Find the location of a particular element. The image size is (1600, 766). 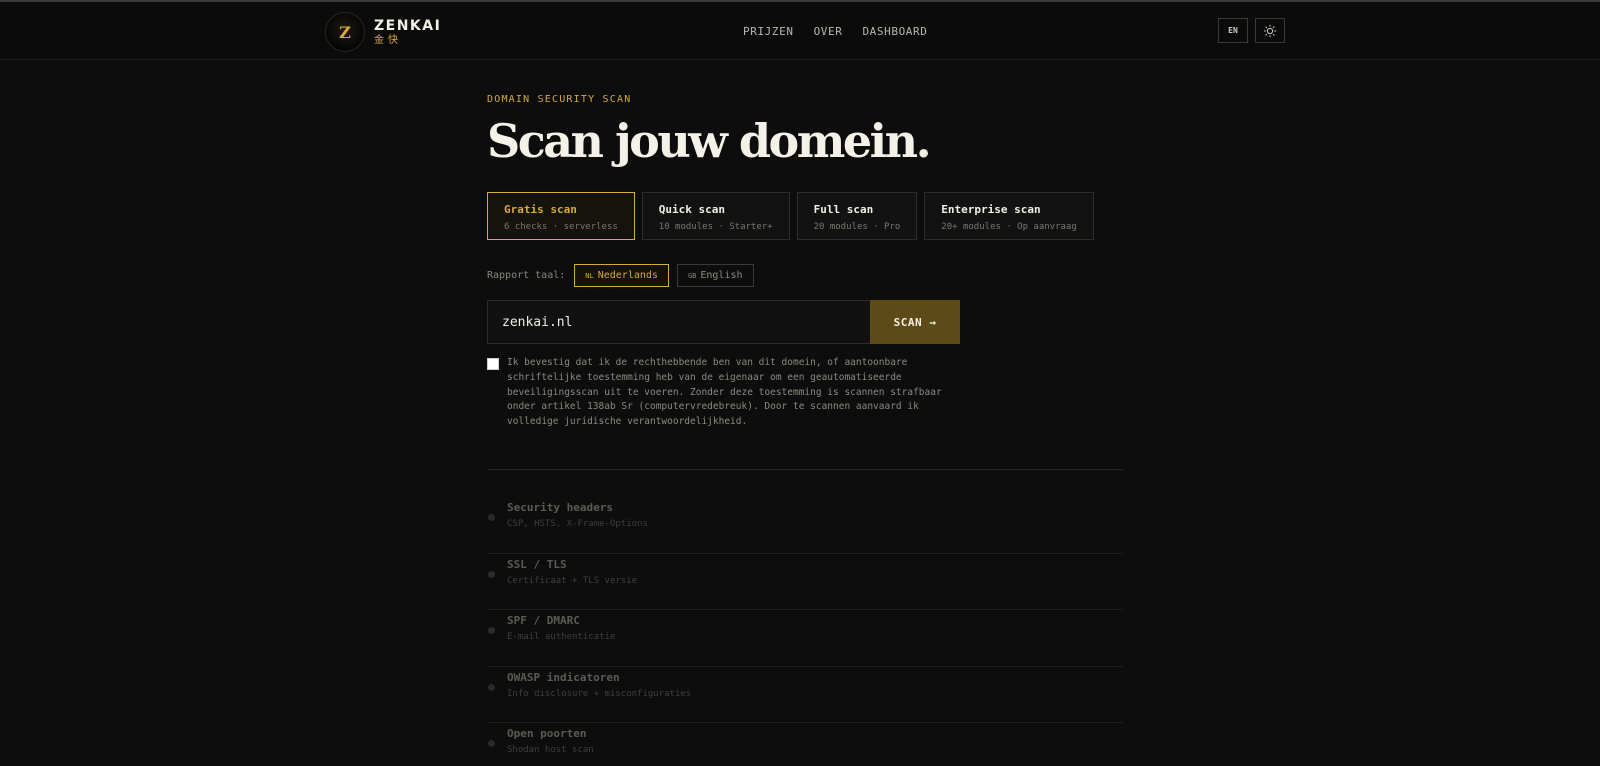

report-language-option-label: English is located at coordinates (721, 275).